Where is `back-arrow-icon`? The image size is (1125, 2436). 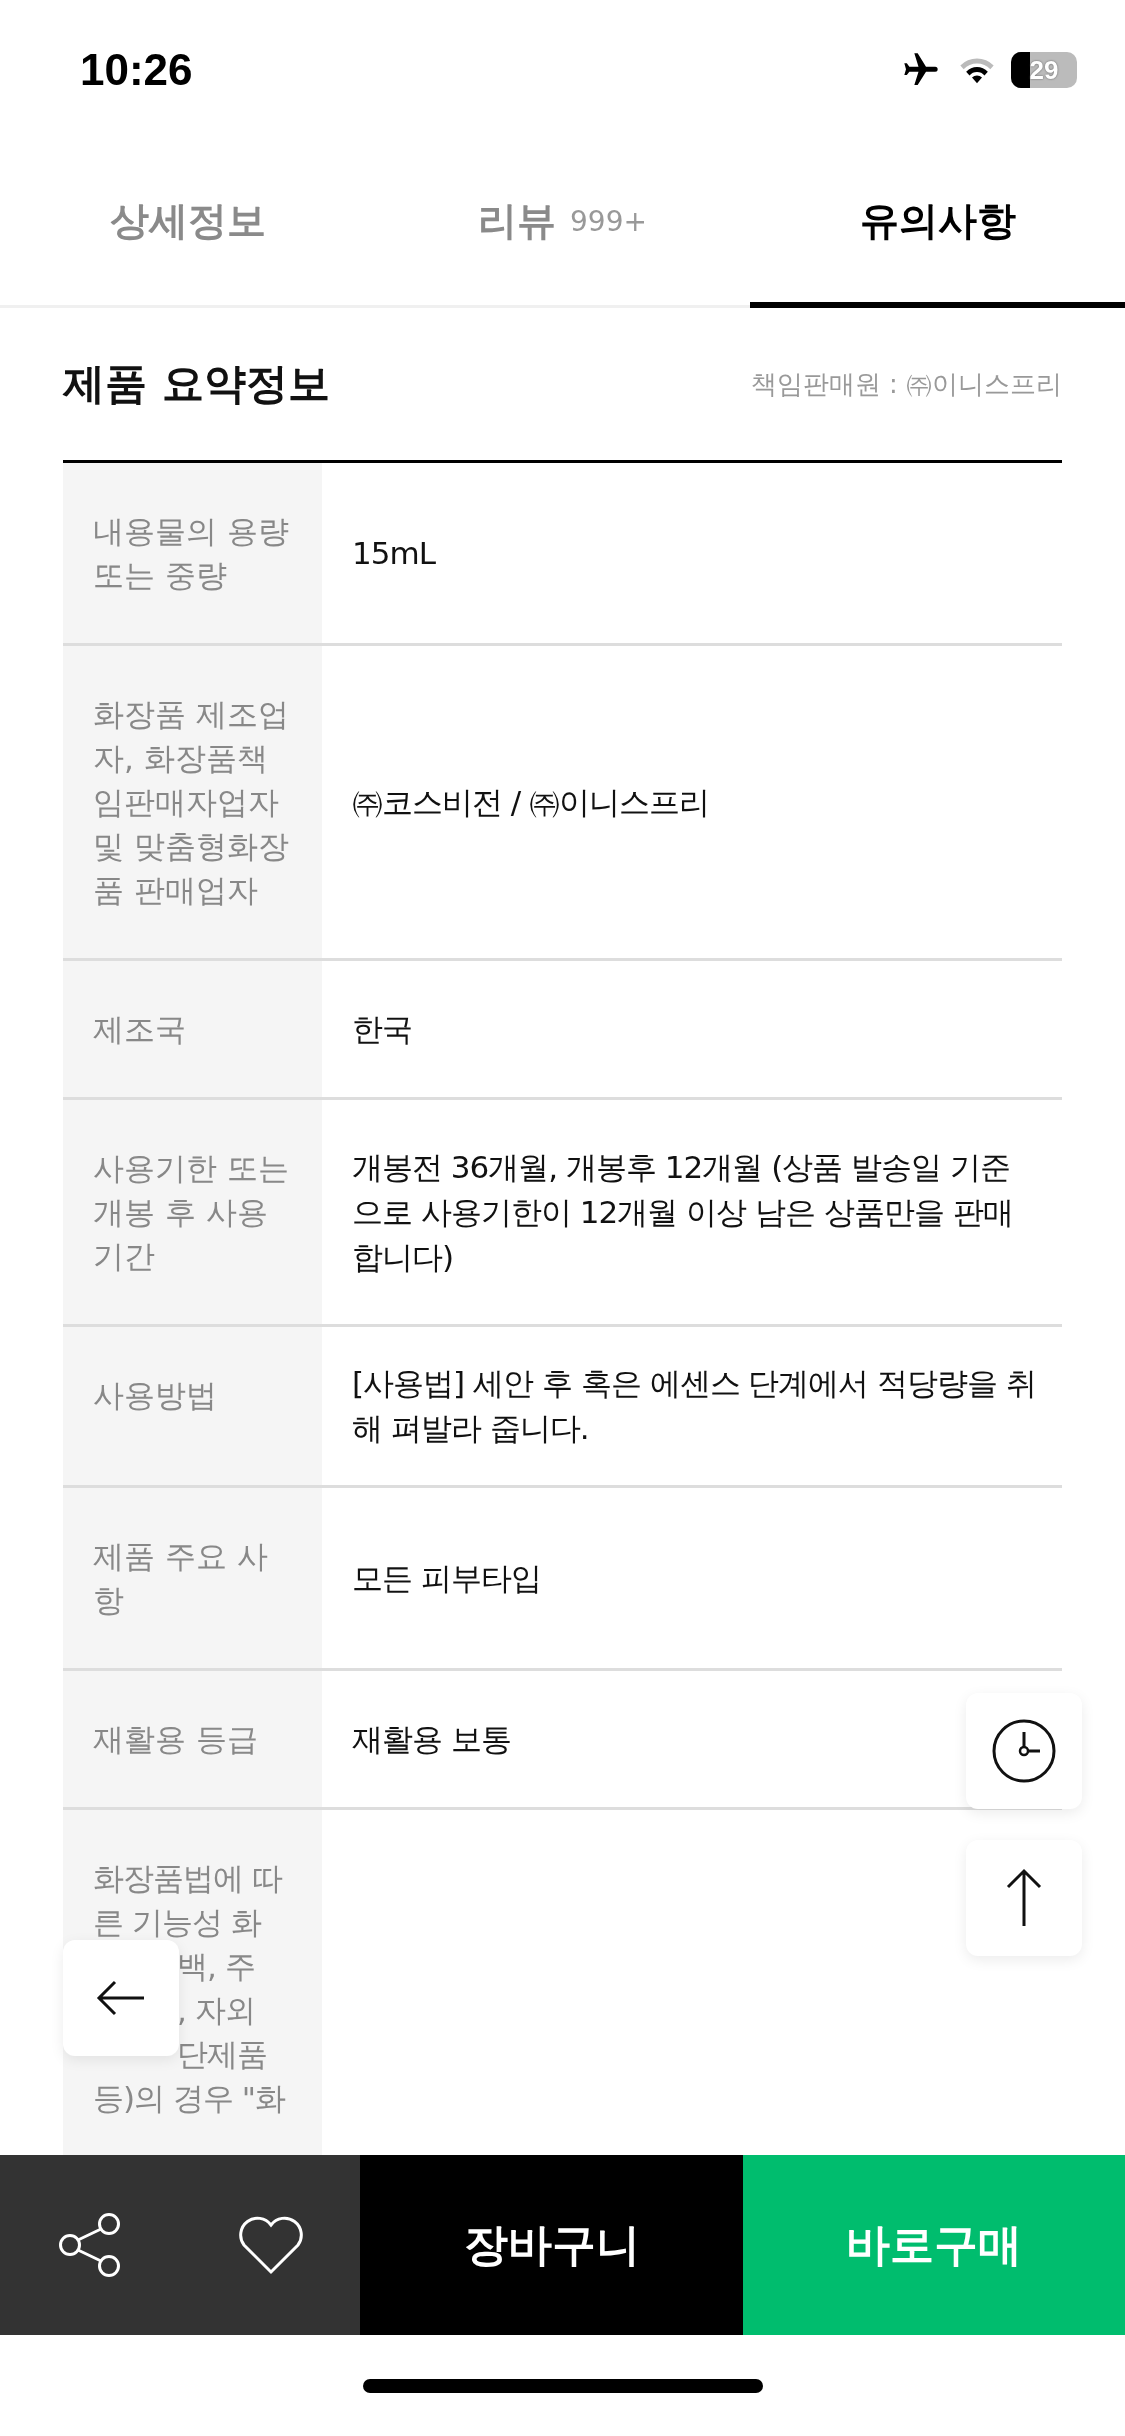 back-arrow-icon is located at coordinates (121, 1998).